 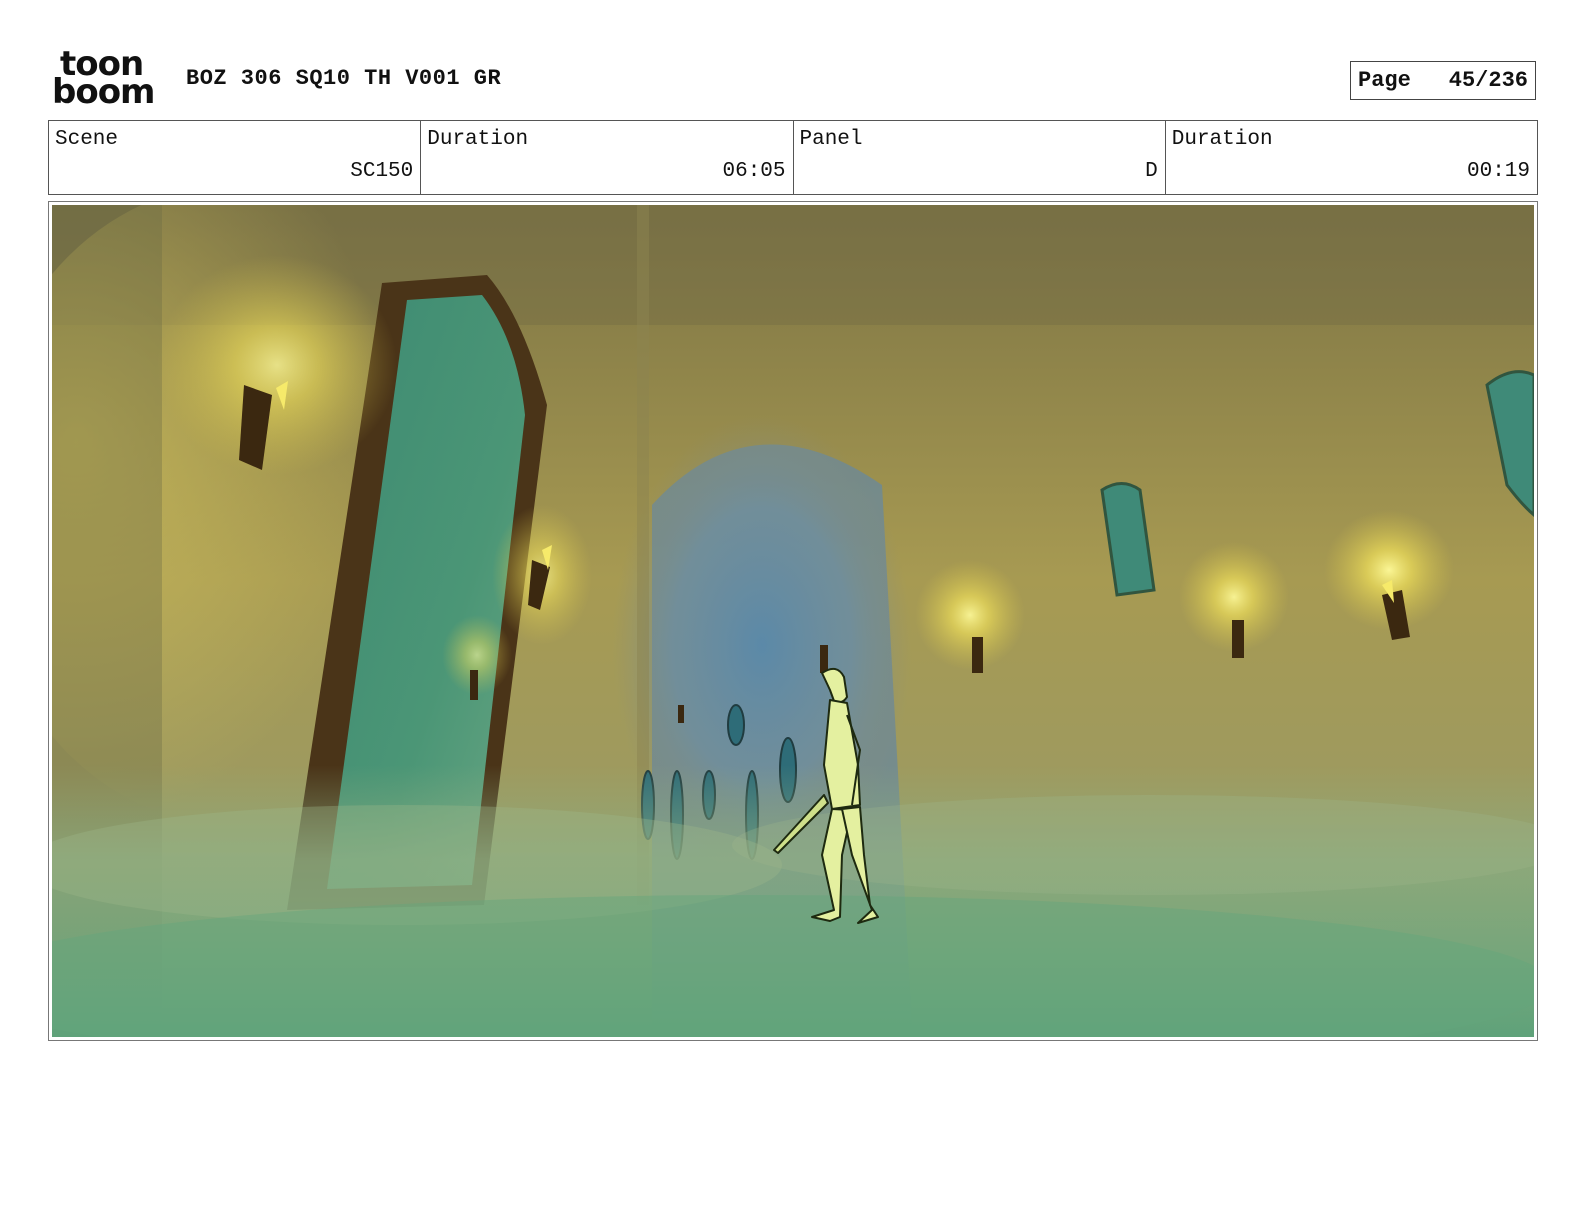 What do you see at coordinates (235, 157) in the screenshot?
I see `scene-cell: Scene SC150` at bounding box center [235, 157].